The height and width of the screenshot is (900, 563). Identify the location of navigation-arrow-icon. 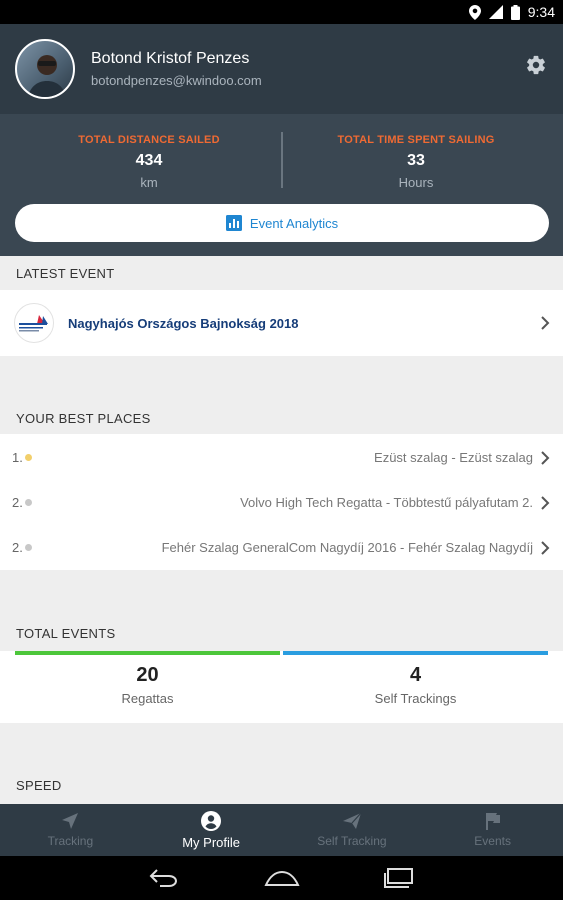
(70, 821).